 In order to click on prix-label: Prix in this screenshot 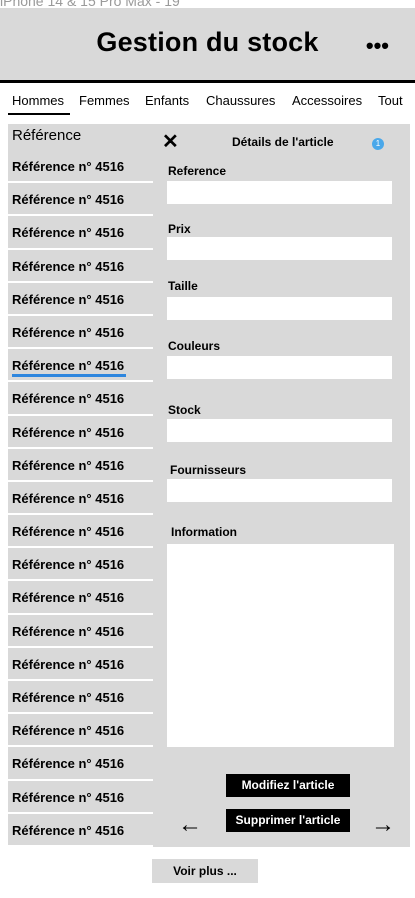, I will do `click(179, 229)`.